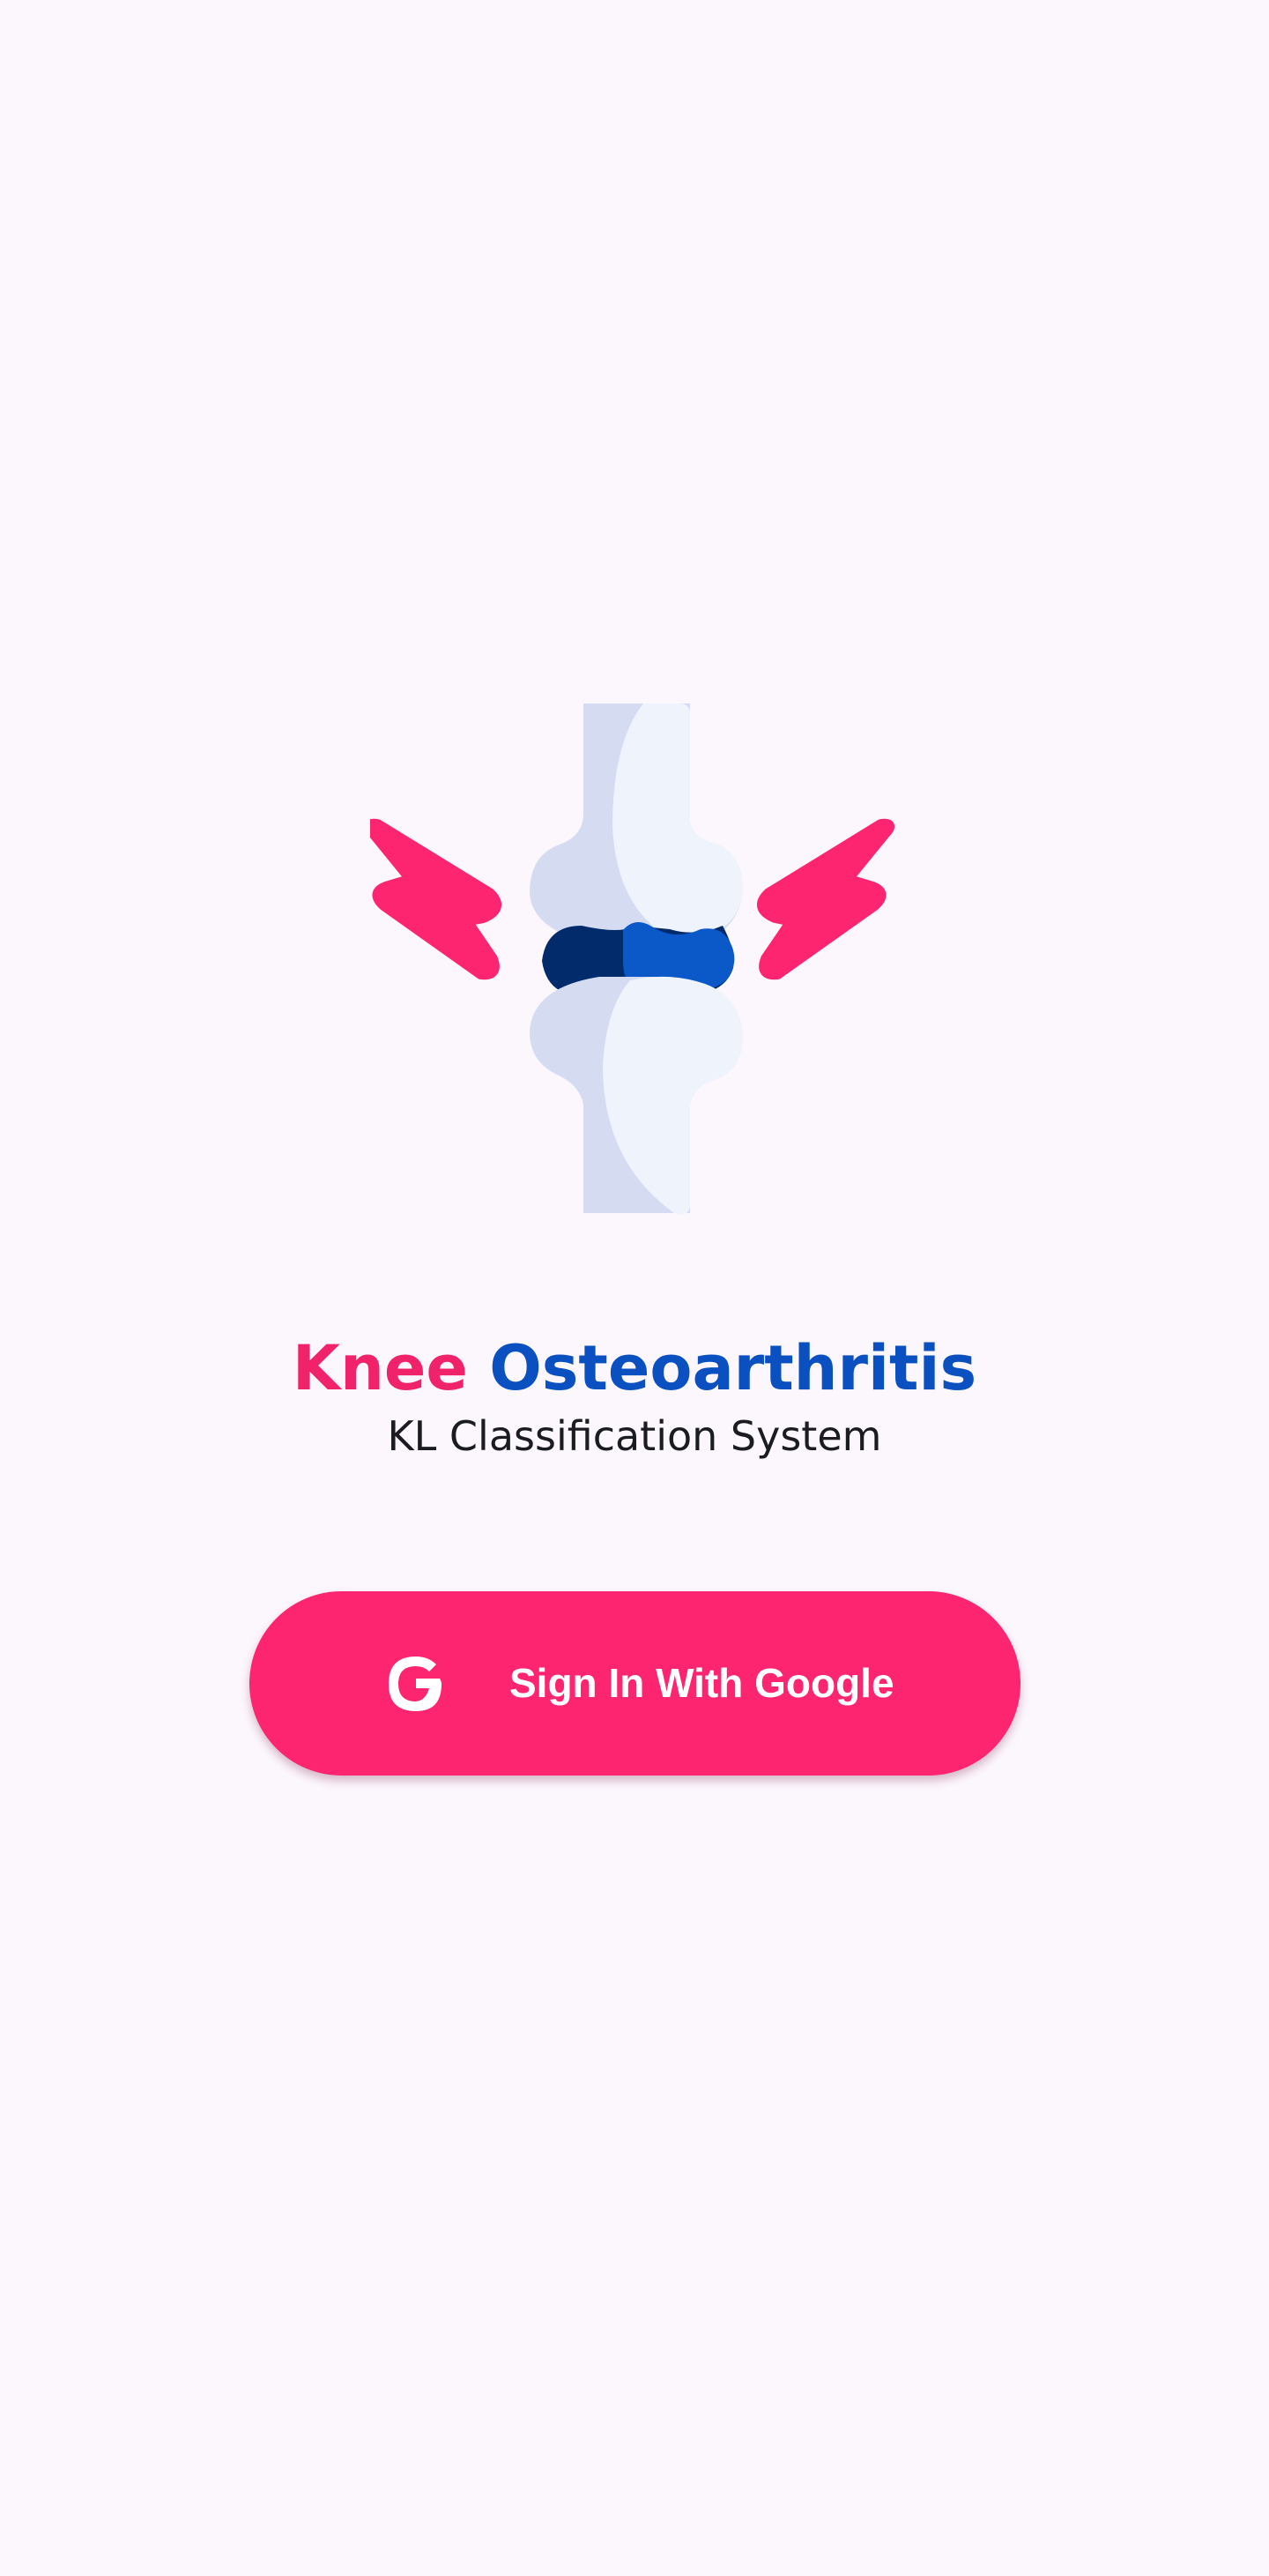 The width and height of the screenshot is (1269, 2576). What do you see at coordinates (634, 962) in the screenshot?
I see `knee-joint-logo-icon` at bounding box center [634, 962].